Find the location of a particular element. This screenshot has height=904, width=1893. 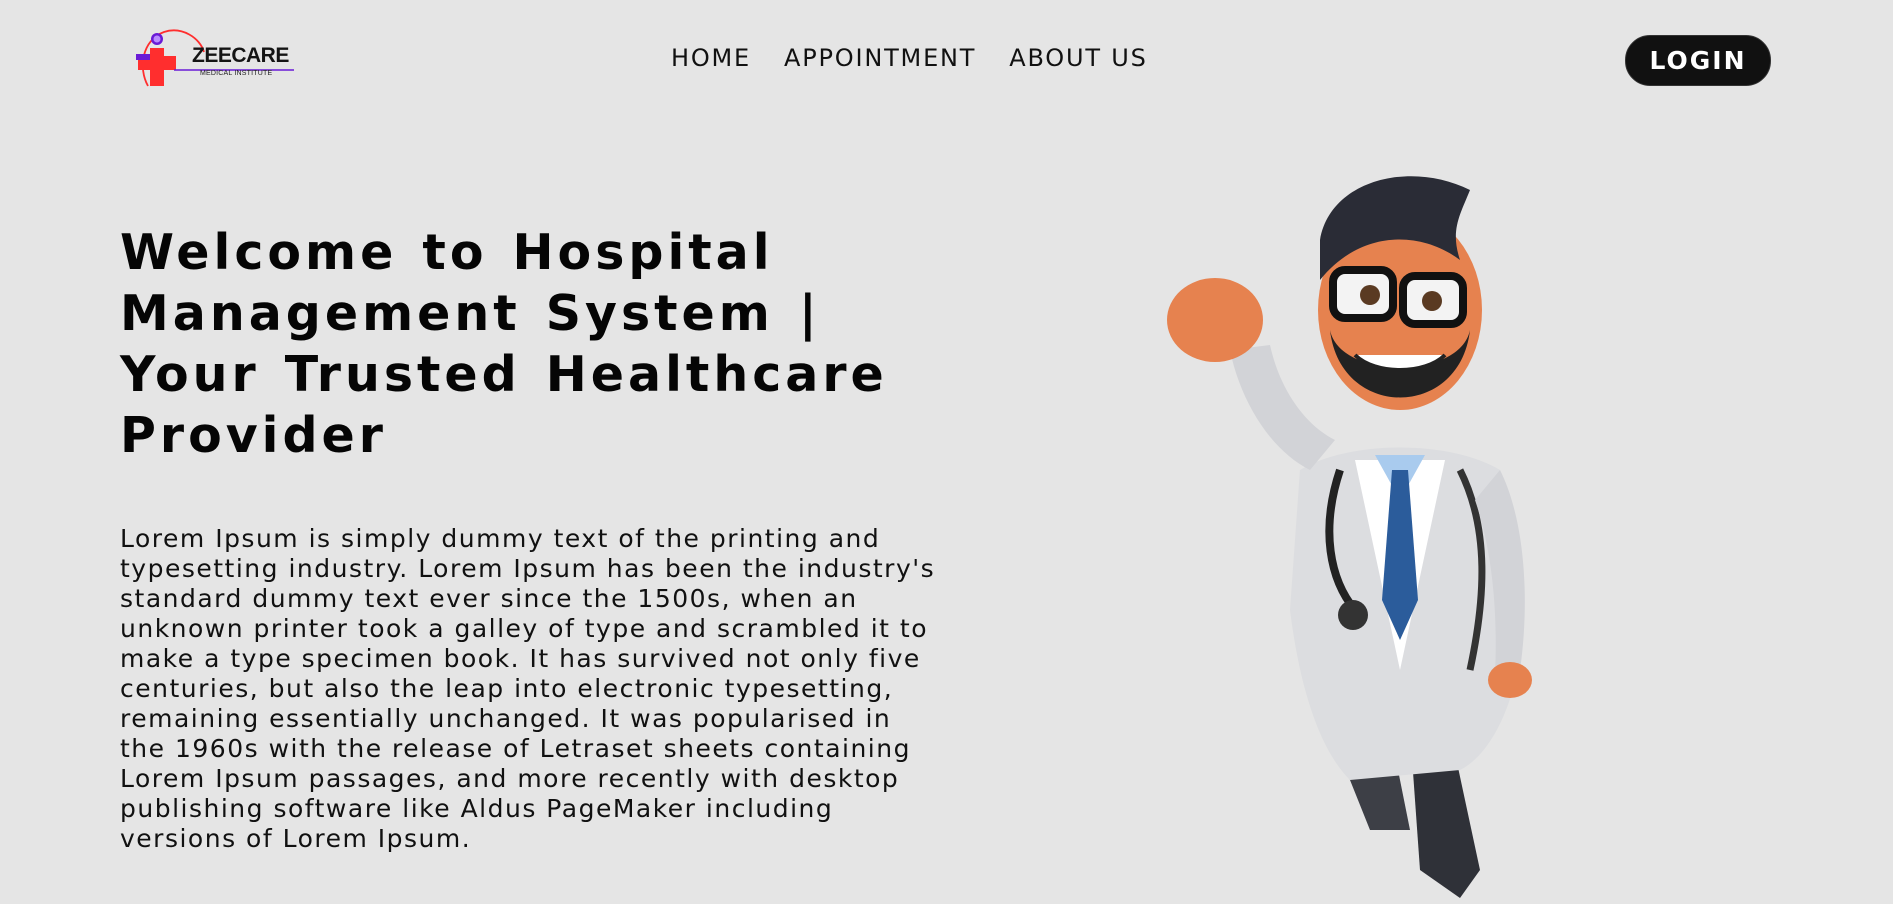

brand-tagline: MEDICAL INSTITUTE is located at coordinates (236, 73).